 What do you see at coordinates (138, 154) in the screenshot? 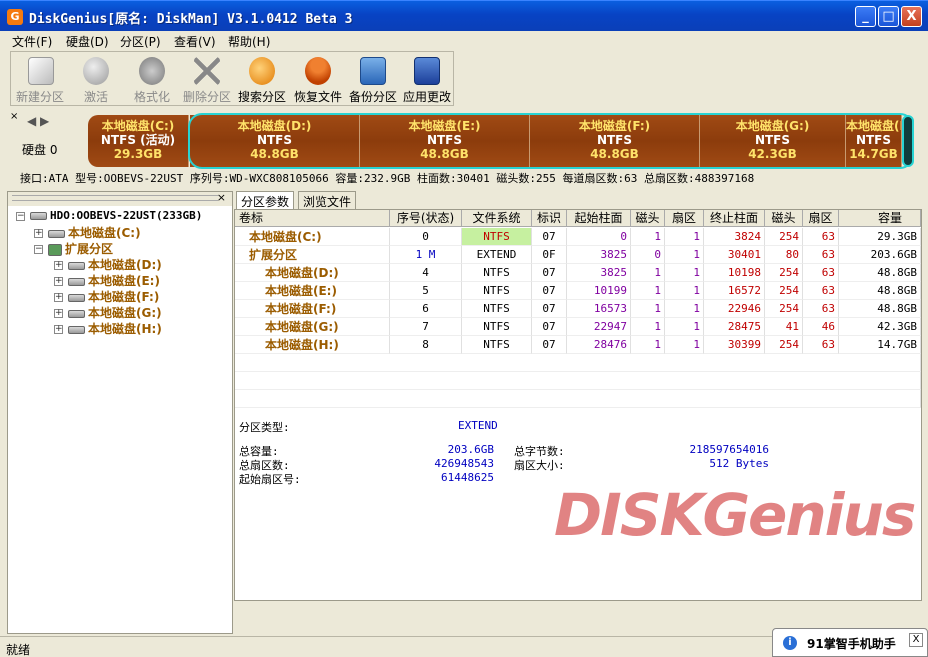
I see `segment-size: 29.3GB` at bounding box center [138, 154].